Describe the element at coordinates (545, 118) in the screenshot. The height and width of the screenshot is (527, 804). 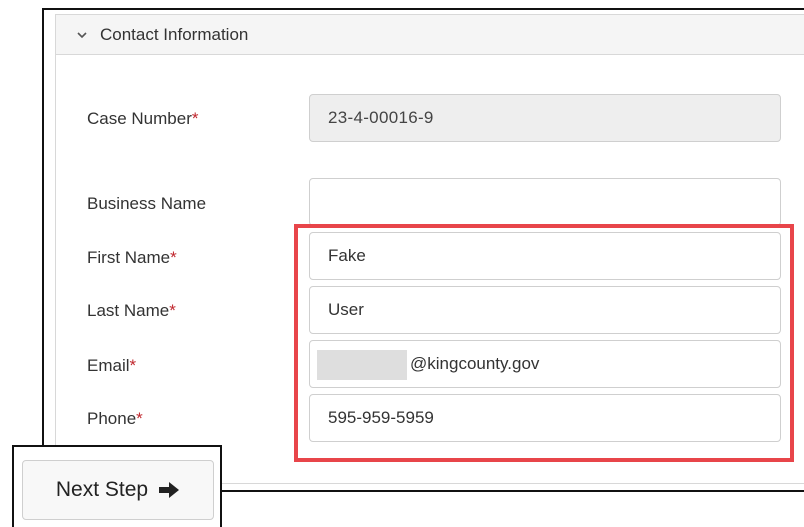
I see `case-number-field` at that location.